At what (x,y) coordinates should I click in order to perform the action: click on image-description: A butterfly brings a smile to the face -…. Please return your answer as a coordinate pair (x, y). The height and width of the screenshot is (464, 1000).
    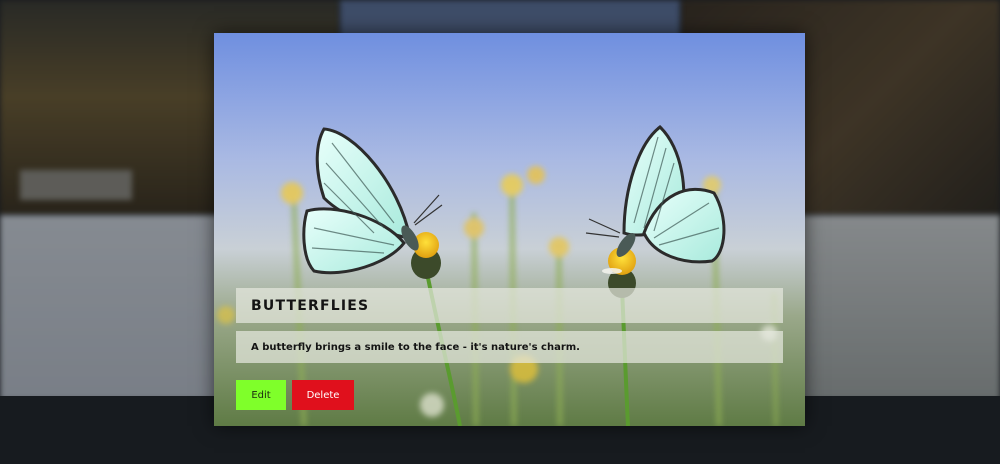
    Looking at the image, I should click on (509, 347).